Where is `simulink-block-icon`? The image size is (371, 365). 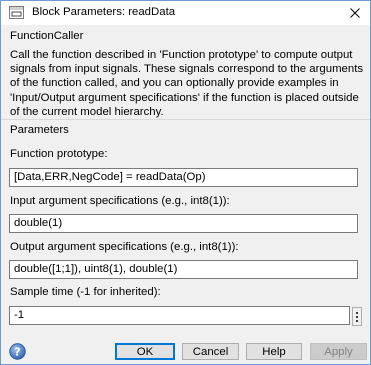 simulink-block-icon is located at coordinates (16, 12).